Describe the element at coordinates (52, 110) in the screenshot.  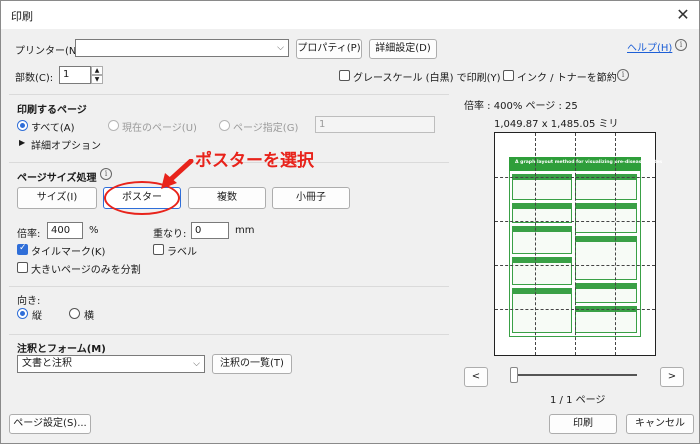
I see `print-range-heading: 印刷するページ` at that location.